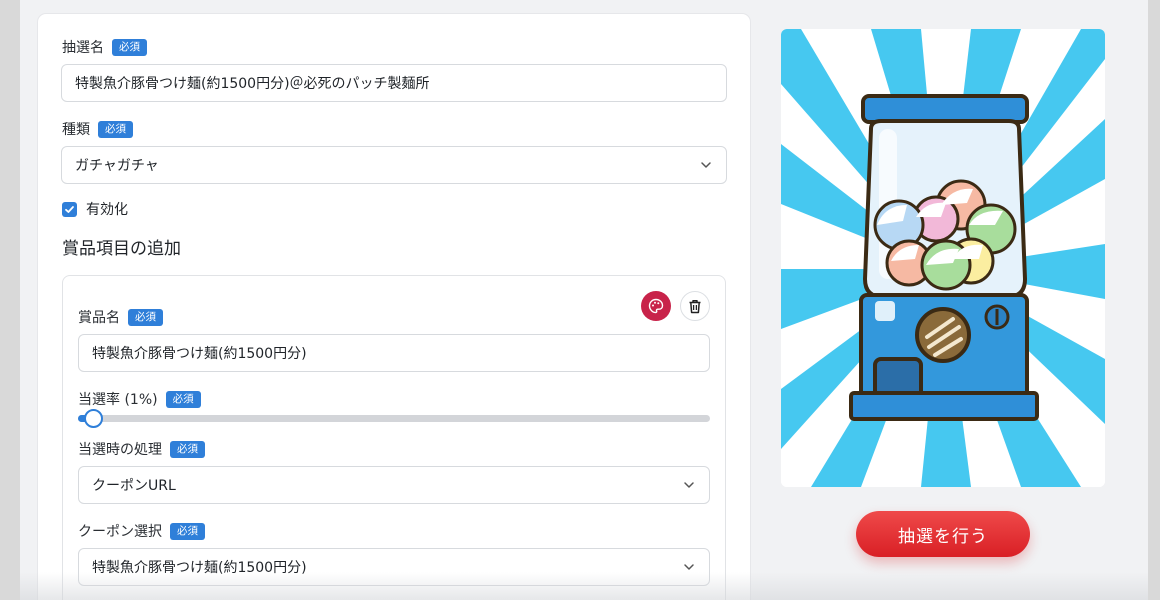  I want to click on prize-name-label: 賞品名, so click(99, 318).